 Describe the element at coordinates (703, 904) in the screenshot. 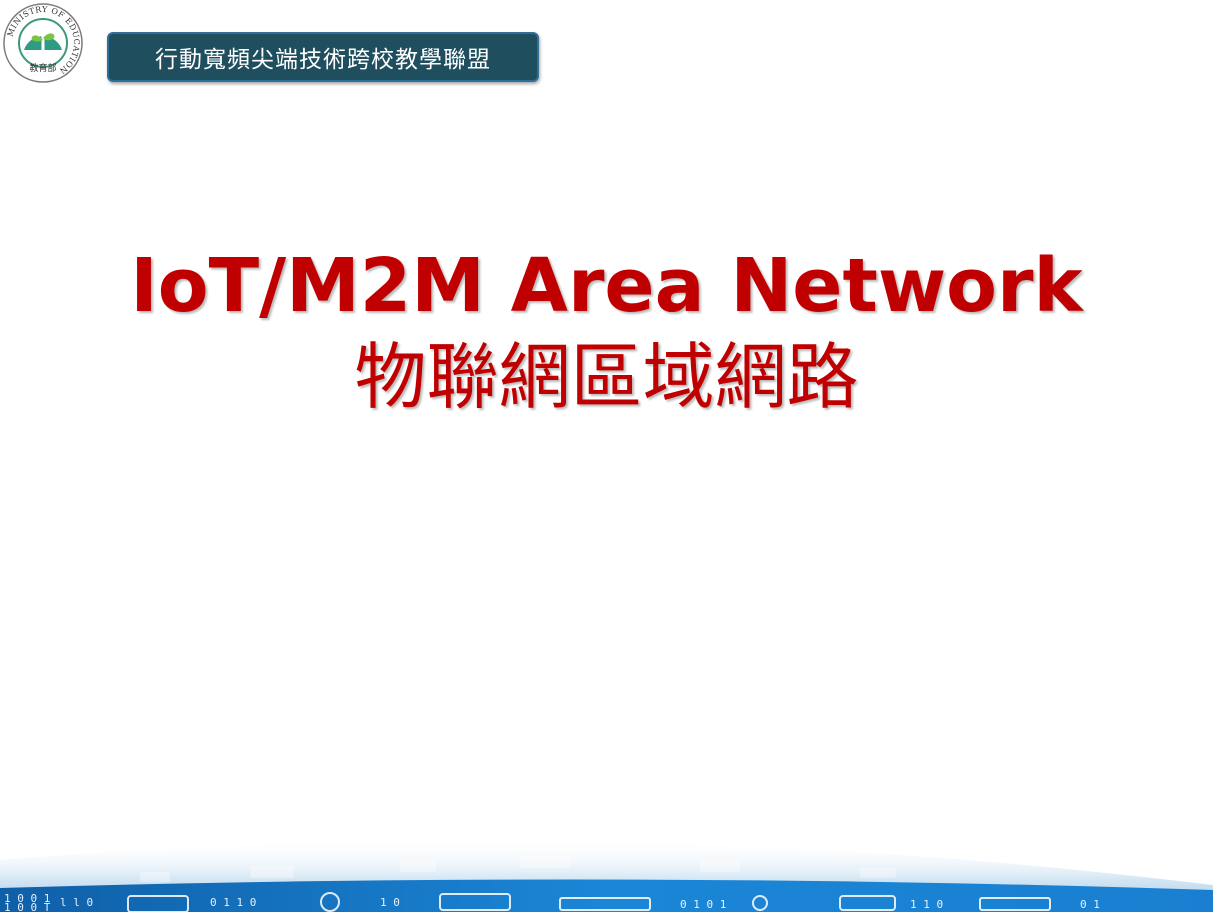

I see `svg-text: 0 1 0 1` at that location.